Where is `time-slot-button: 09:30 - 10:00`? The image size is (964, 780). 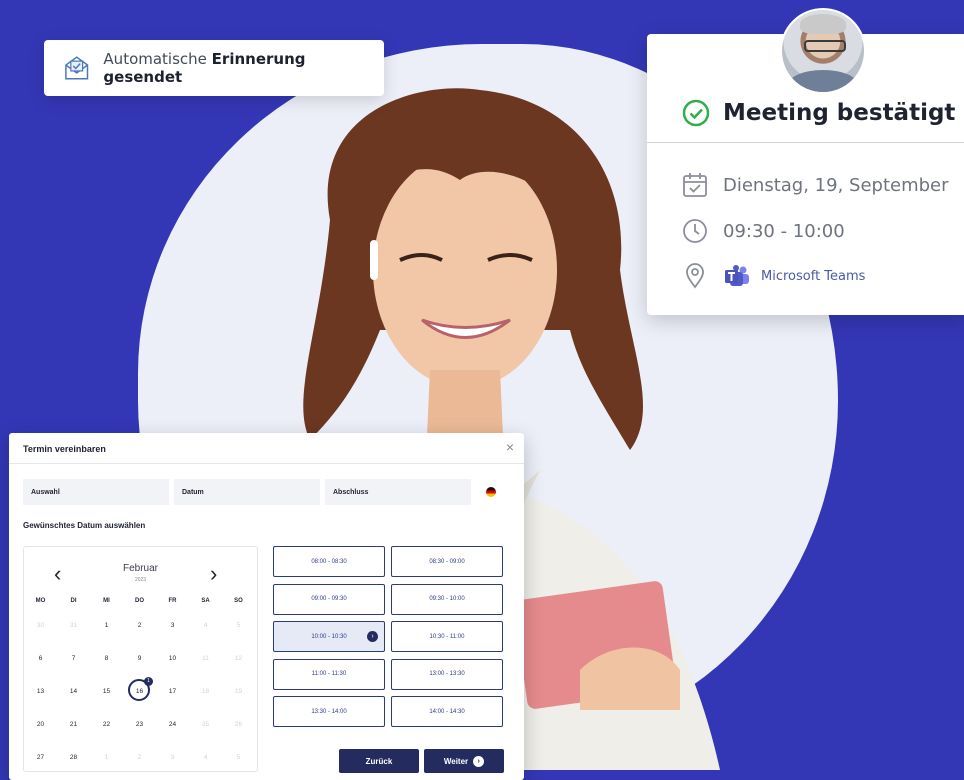
time-slot-button: 09:30 - 10:00 is located at coordinates (447, 599).